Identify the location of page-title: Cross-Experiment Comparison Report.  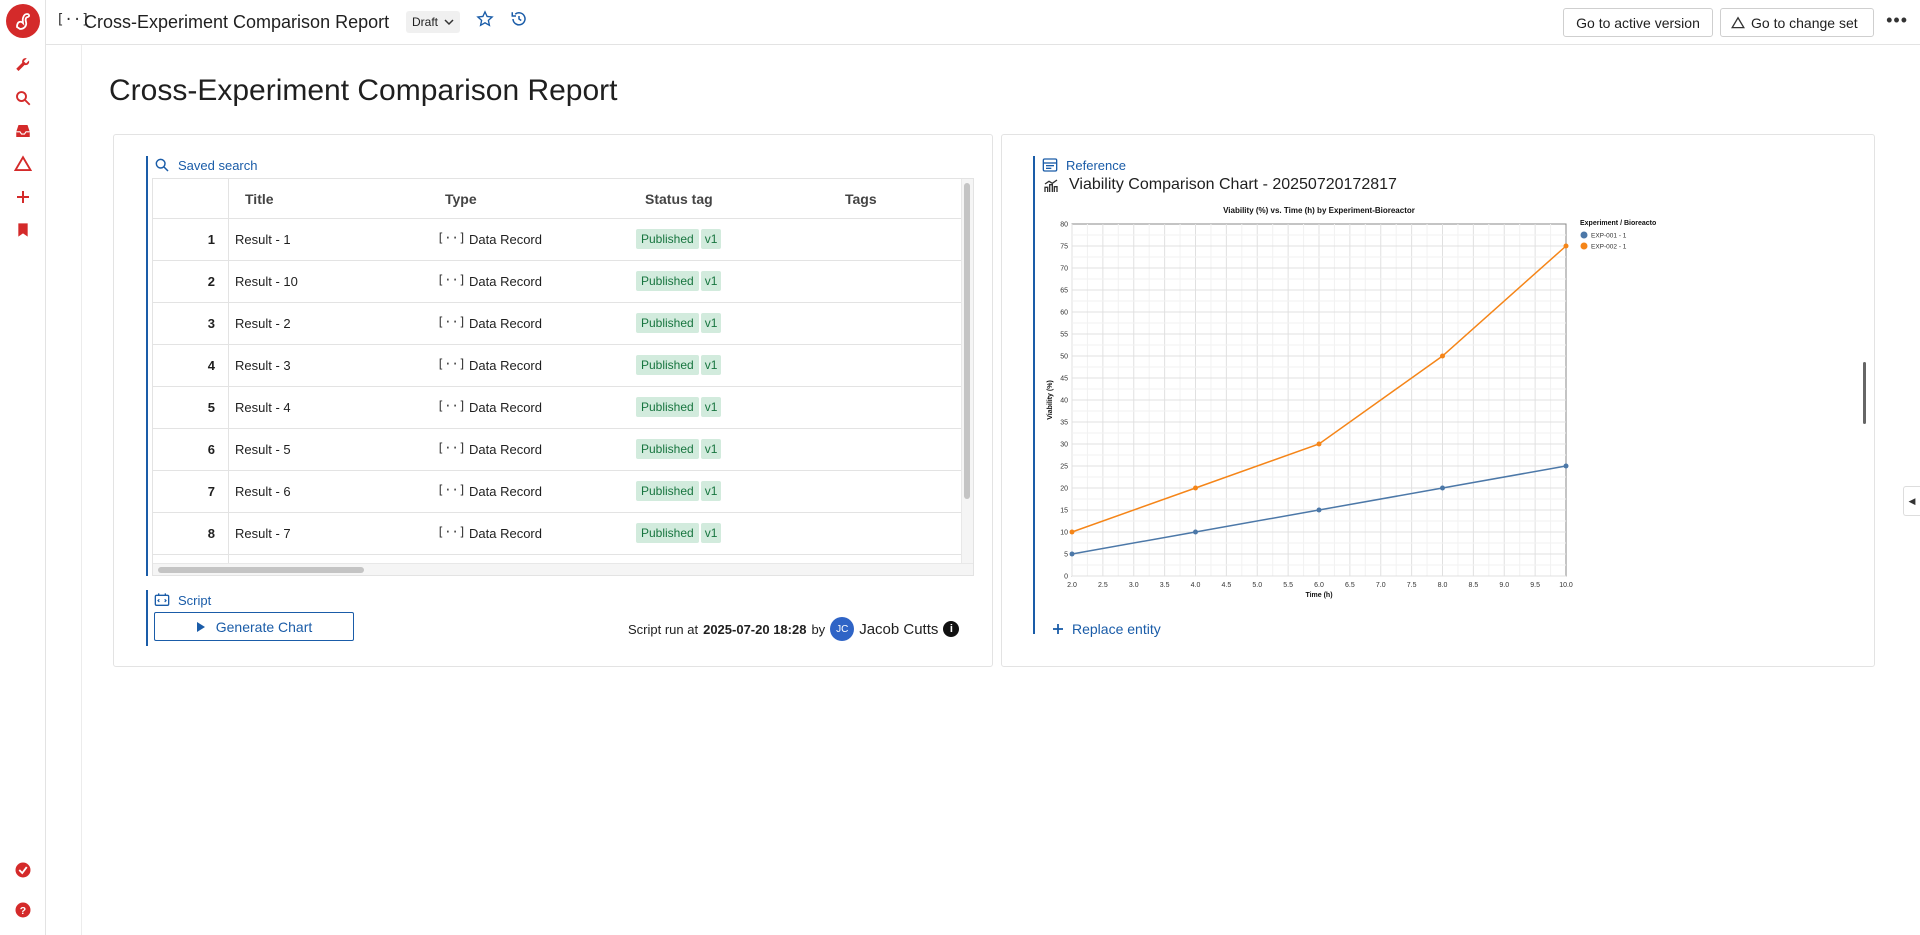
(363, 90).